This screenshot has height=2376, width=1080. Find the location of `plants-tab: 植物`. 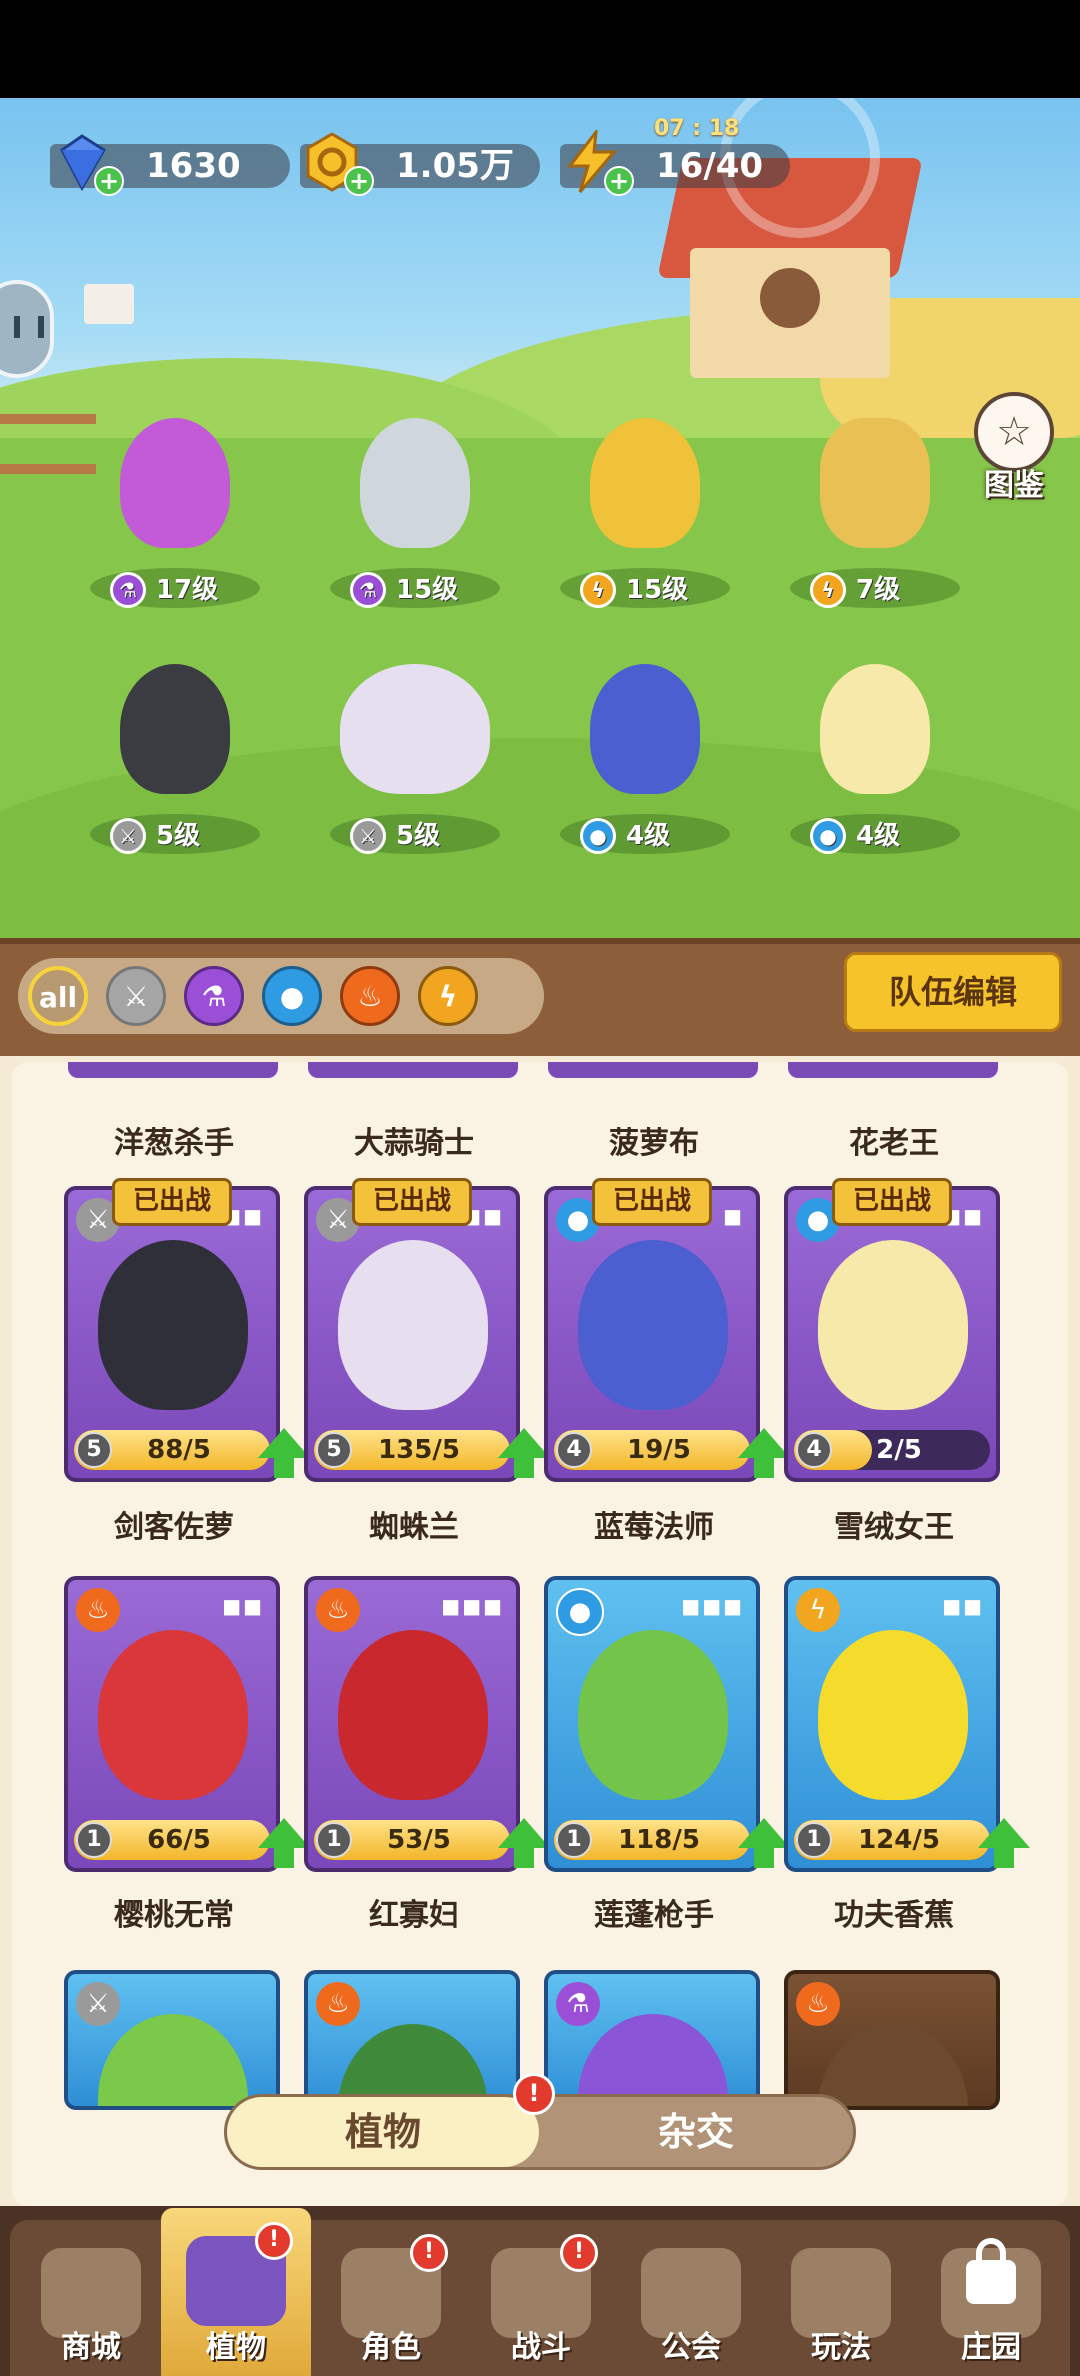

plants-tab: 植物 is located at coordinates (383, 2132).